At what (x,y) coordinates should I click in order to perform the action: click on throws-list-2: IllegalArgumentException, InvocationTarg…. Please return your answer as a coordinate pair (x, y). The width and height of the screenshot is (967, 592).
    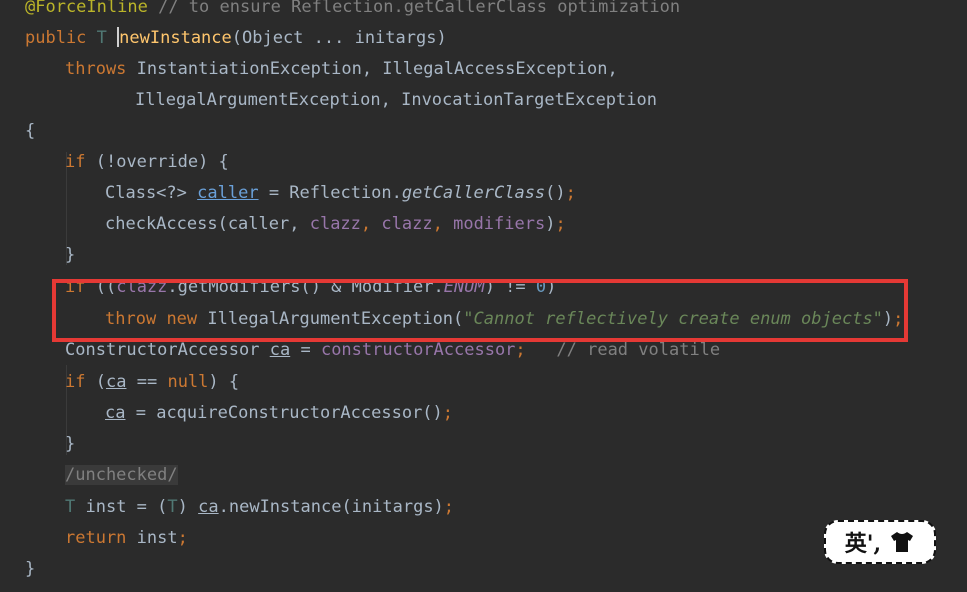
    Looking at the image, I should click on (396, 100).